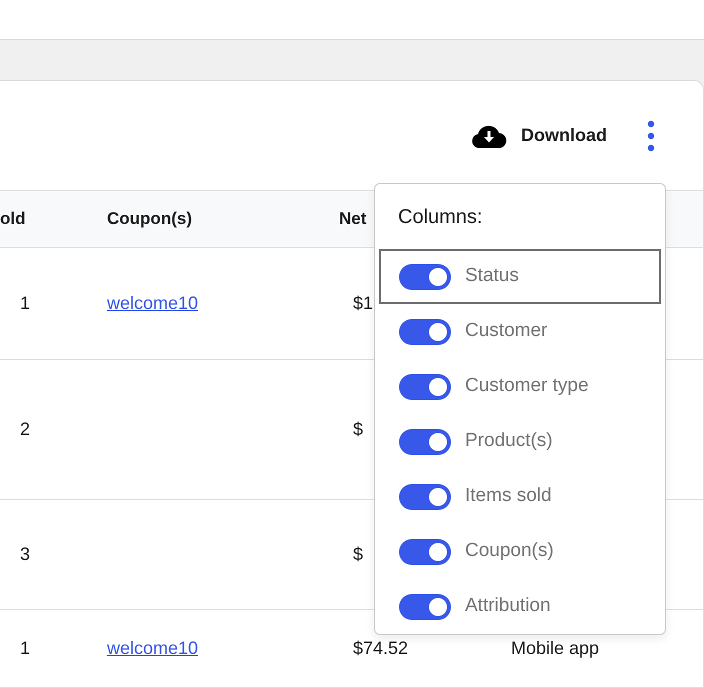 This screenshot has height=688, width=704. Describe the element at coordinates (520, 276) in the screenshot. I see `column-toggle-item: Status` at that location.